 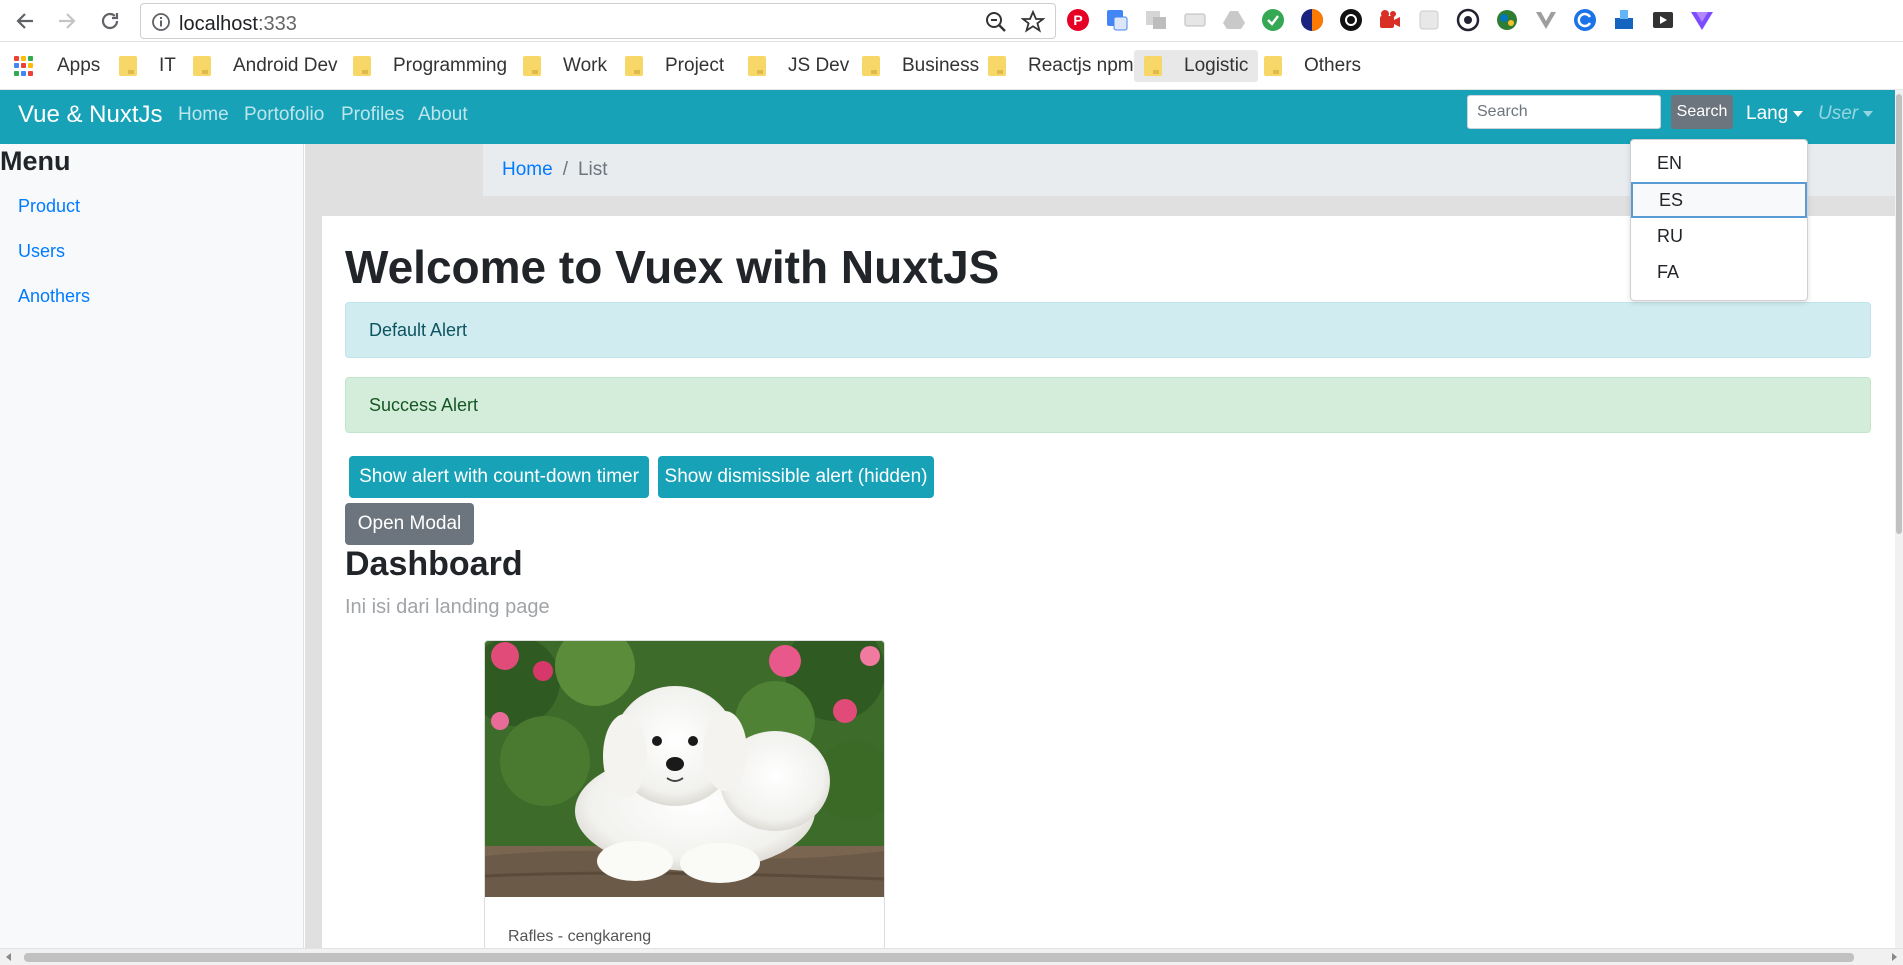 I want to click on bookmark-label: Business, so click(x=941, y=65).